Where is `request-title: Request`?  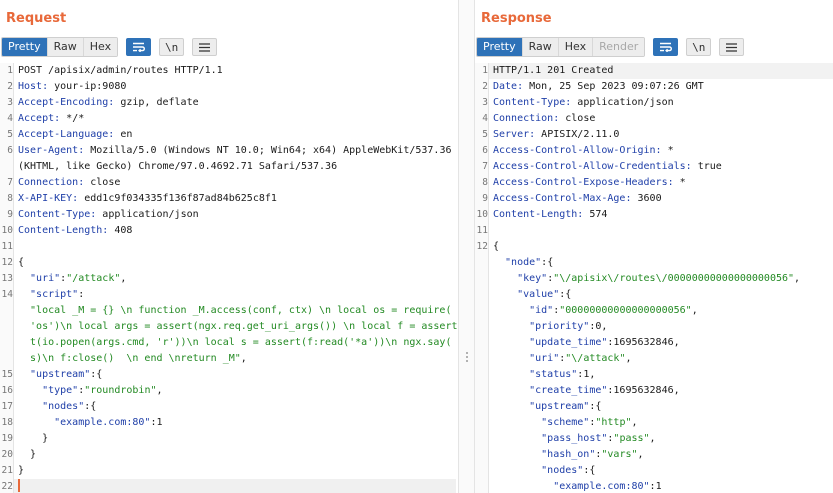 request-title: Request is located at coordinates (36, 18).